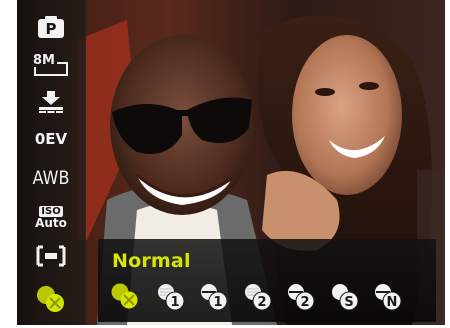  I want to click on color-normal-icon, so click(124, 296).